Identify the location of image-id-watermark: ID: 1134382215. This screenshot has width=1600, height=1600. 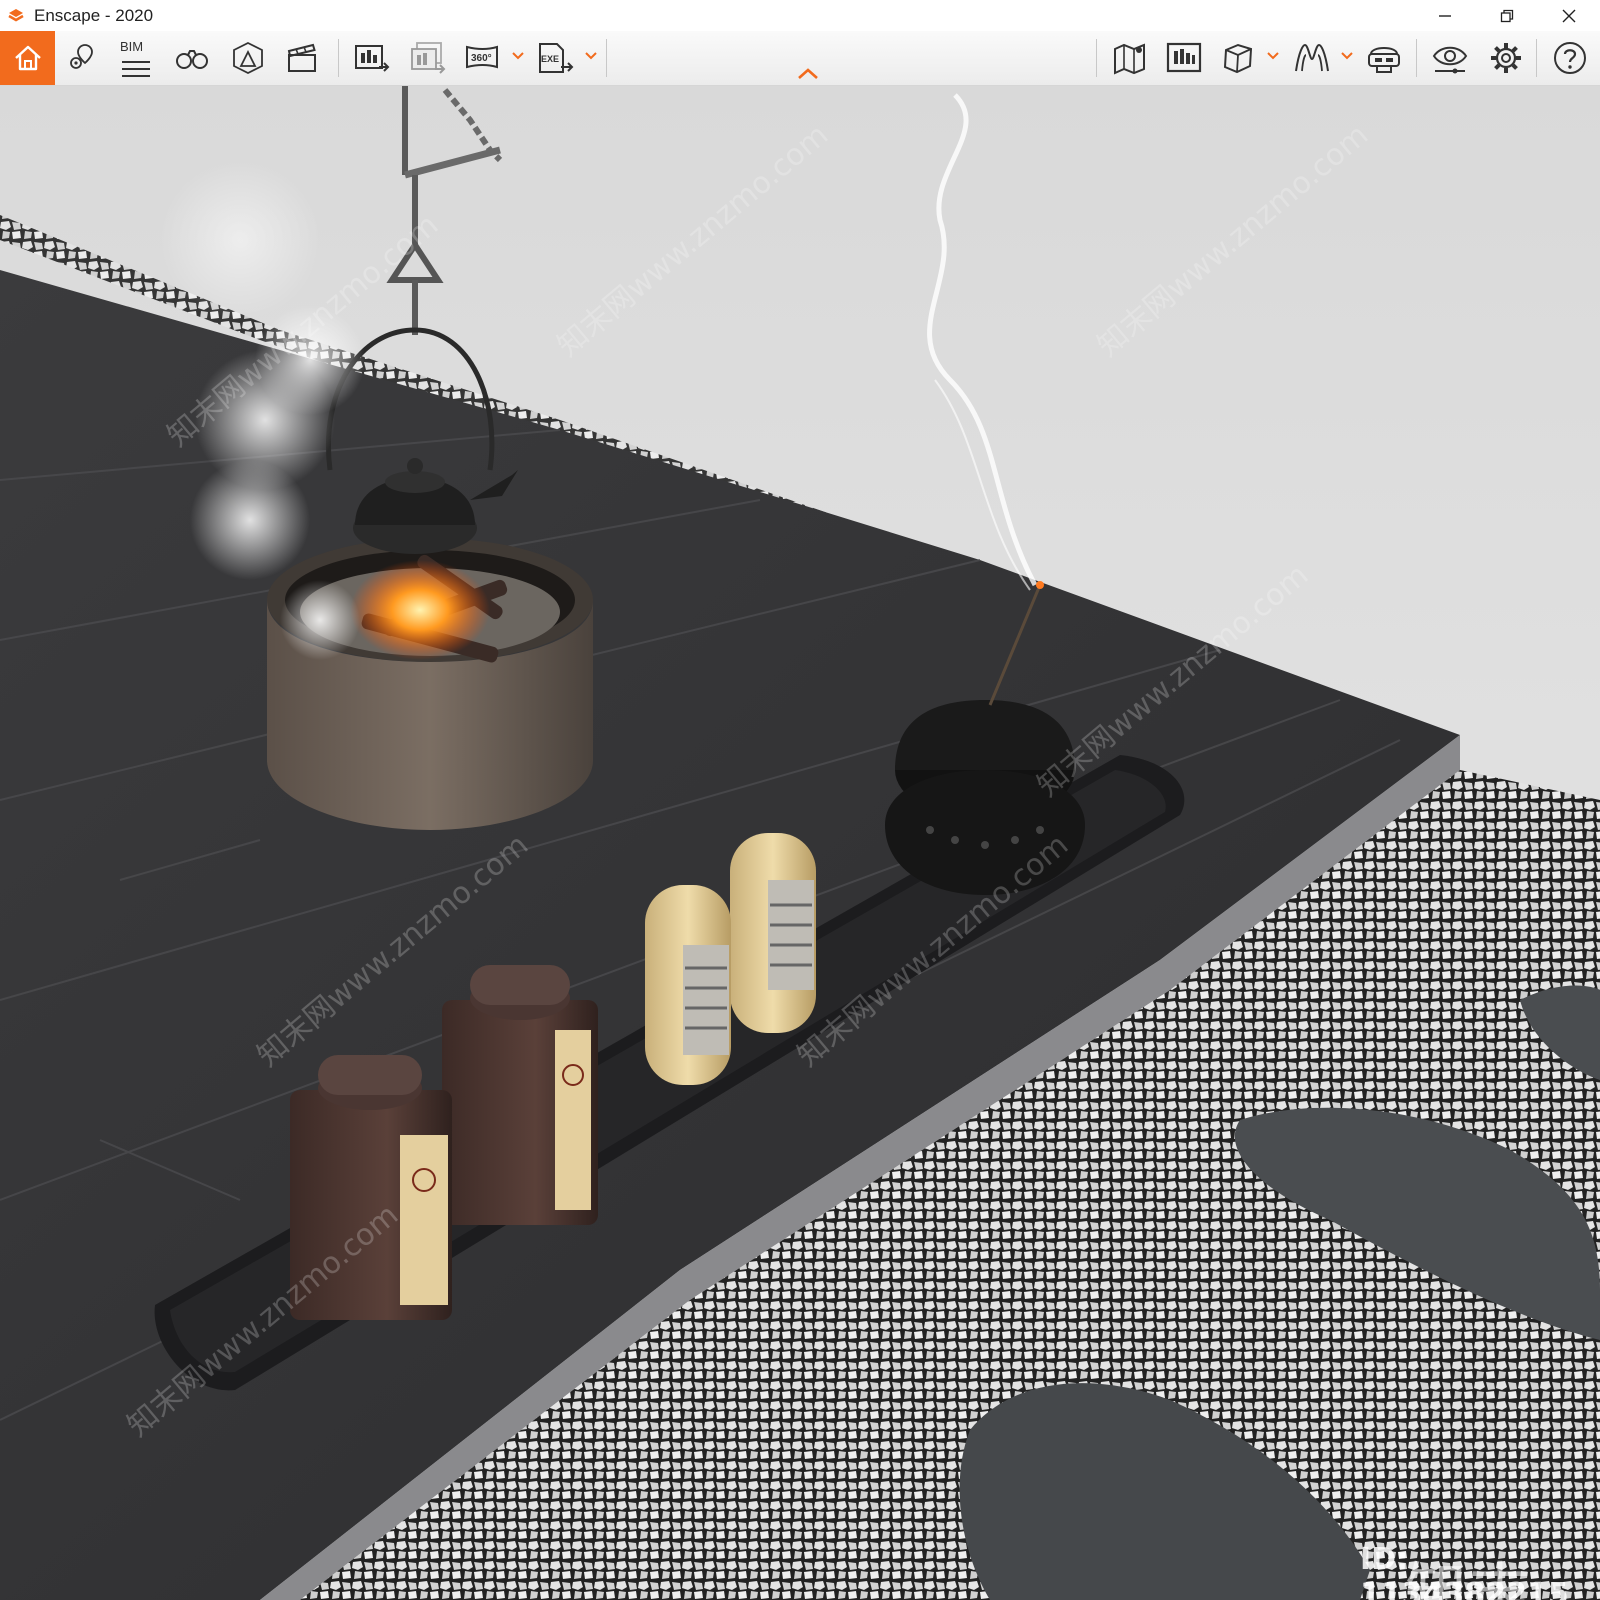
(1464, 1571).